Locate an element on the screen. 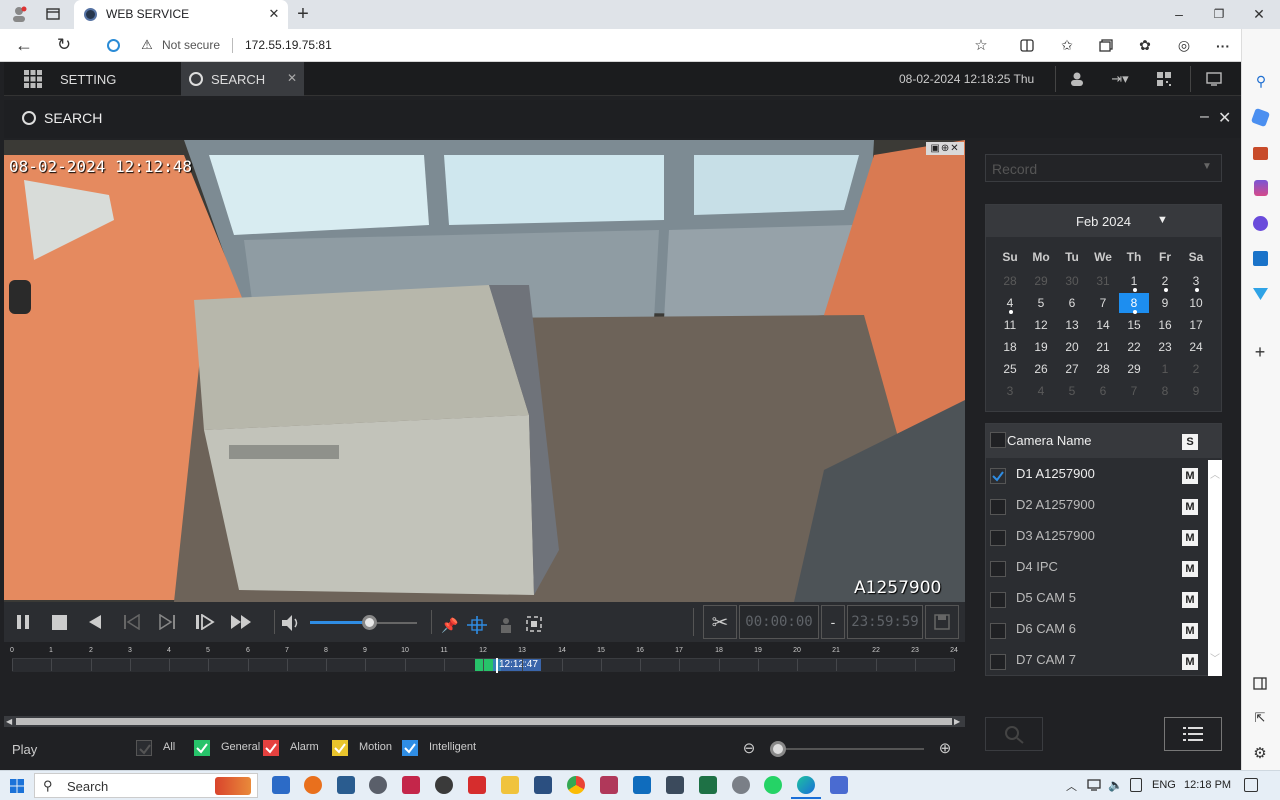 This screenshot has height=800, width=1280. tab-close-icon: ✕ is located at coordinates (274, 14).